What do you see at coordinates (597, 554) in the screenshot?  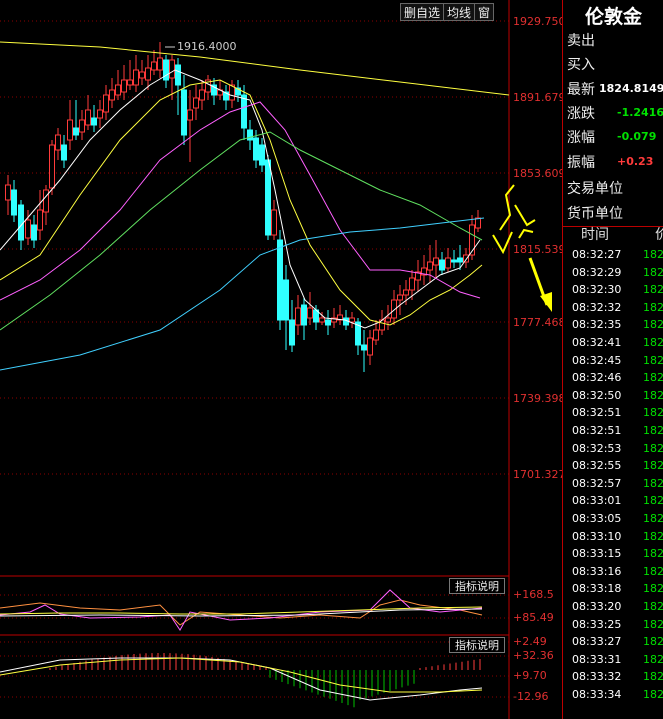 I see `tick-time: 08:33:15` at bounding box center [597, 554].